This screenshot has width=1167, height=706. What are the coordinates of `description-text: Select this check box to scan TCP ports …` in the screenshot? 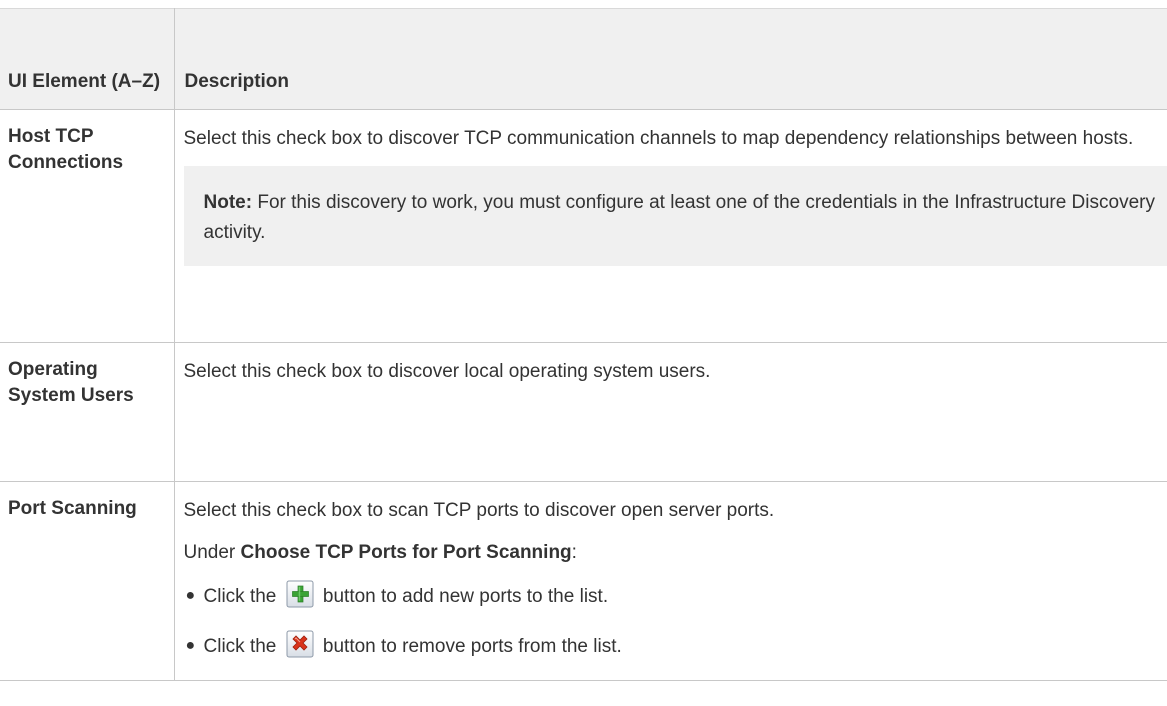 It's located at (479, 510).